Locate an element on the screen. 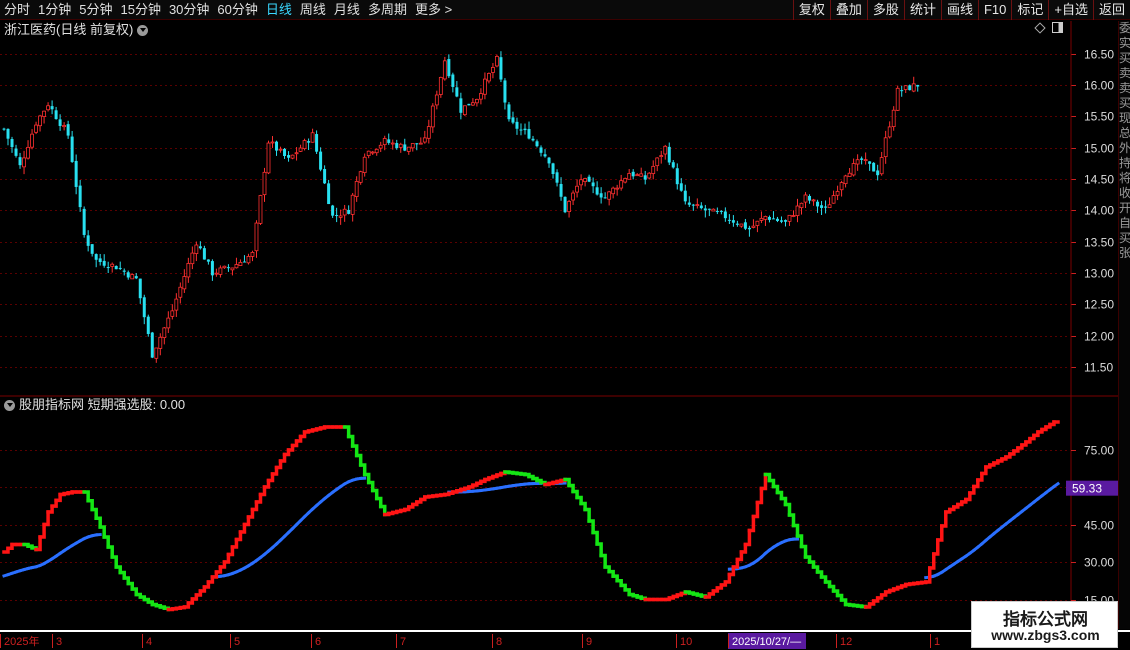 The image size is (1130, 650). price-tick-label: 11.50 is located at coordinates (1098, 368).